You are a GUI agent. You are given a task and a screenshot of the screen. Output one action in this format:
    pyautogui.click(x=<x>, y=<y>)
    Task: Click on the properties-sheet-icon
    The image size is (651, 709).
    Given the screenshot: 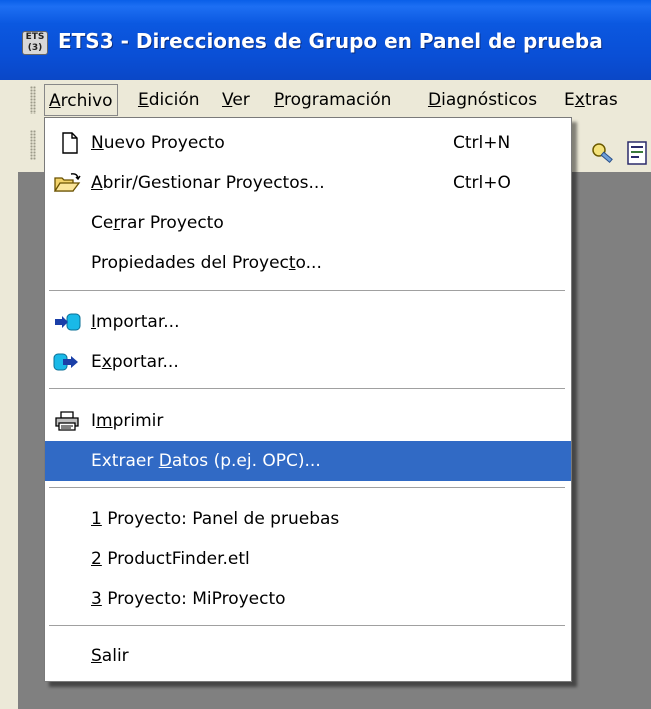 What is the action you would take?
    pyautogui.click(x=637, y=153)
    